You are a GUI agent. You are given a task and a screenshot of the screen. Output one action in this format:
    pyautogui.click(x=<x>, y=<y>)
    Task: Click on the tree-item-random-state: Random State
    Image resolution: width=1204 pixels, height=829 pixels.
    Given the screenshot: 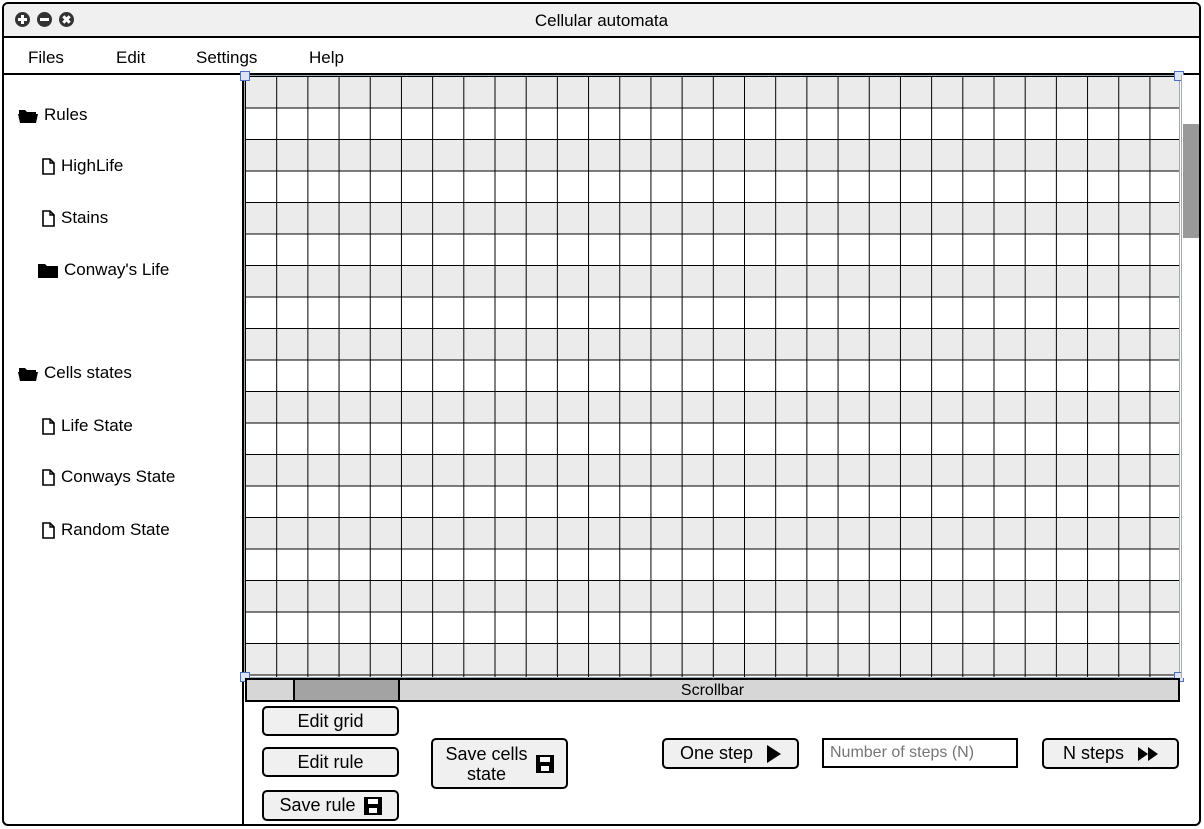 What is the action you would take?
    pyautogui.click(x=106, y=530)
    